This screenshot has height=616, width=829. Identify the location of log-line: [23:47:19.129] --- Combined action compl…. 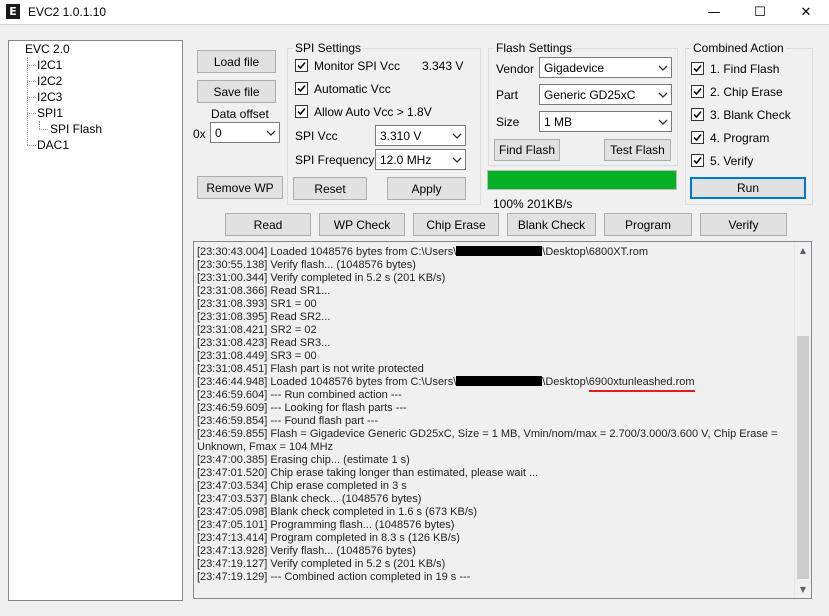
(495, 577).